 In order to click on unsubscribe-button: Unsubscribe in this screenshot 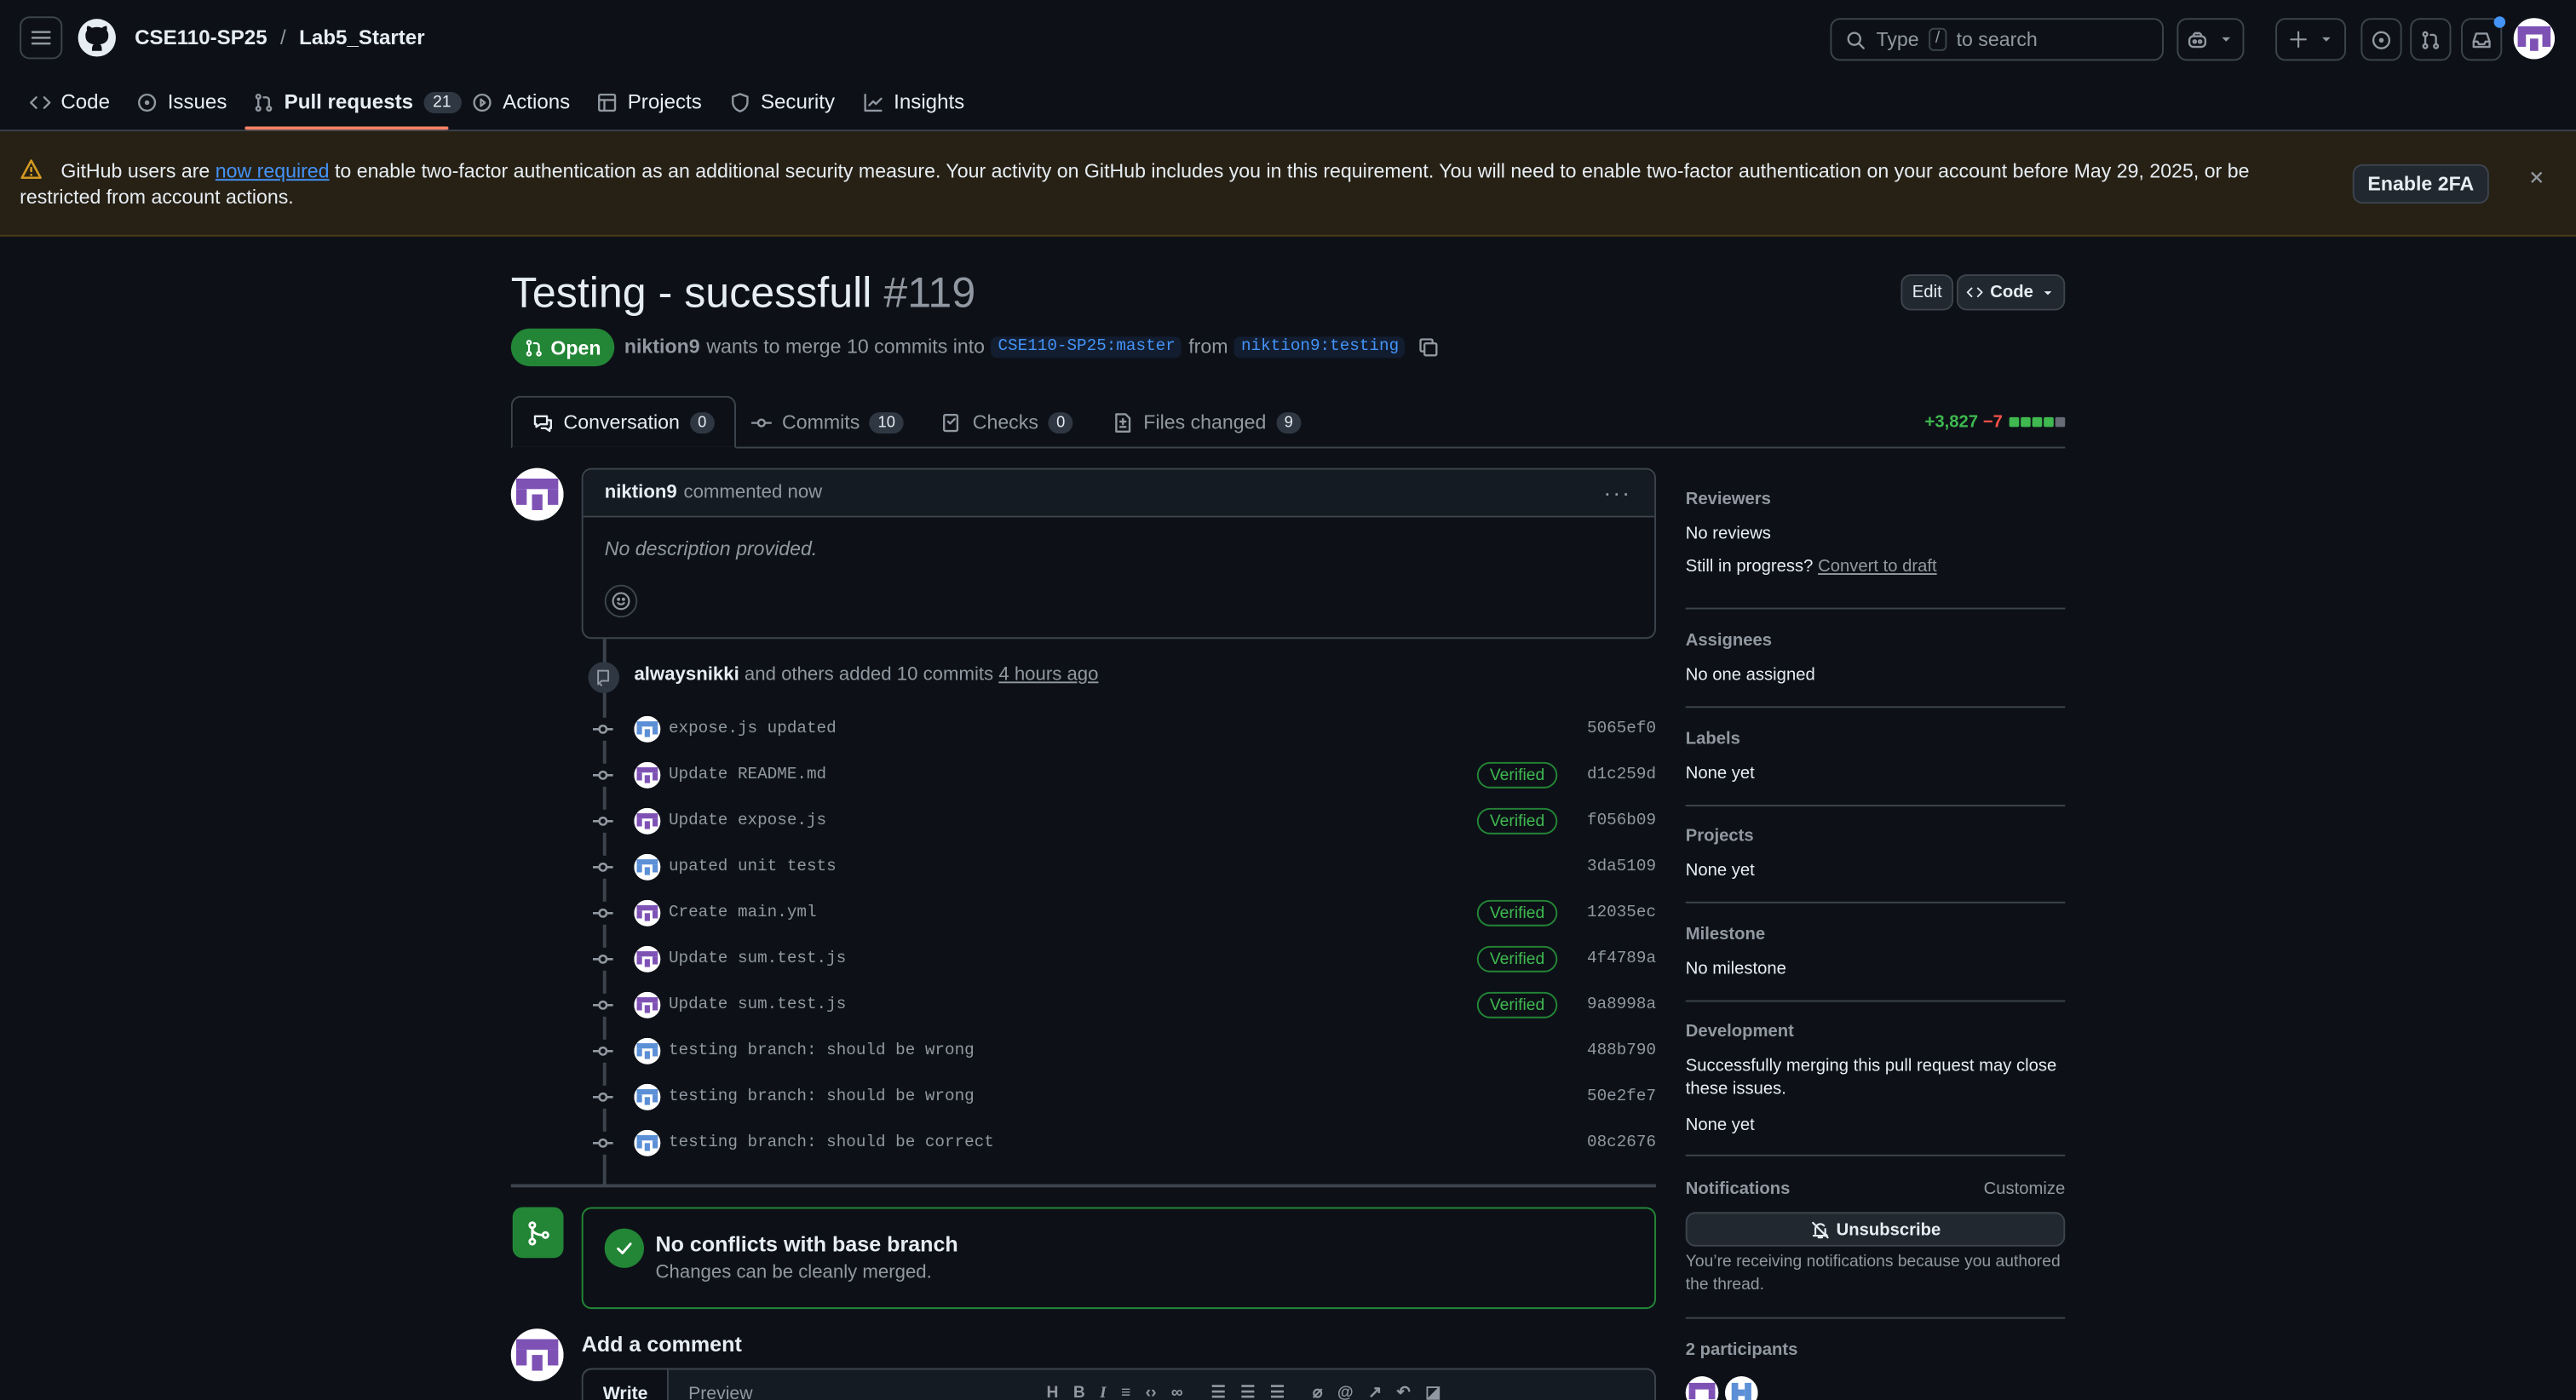, I will do `click(1876, 1229)`.